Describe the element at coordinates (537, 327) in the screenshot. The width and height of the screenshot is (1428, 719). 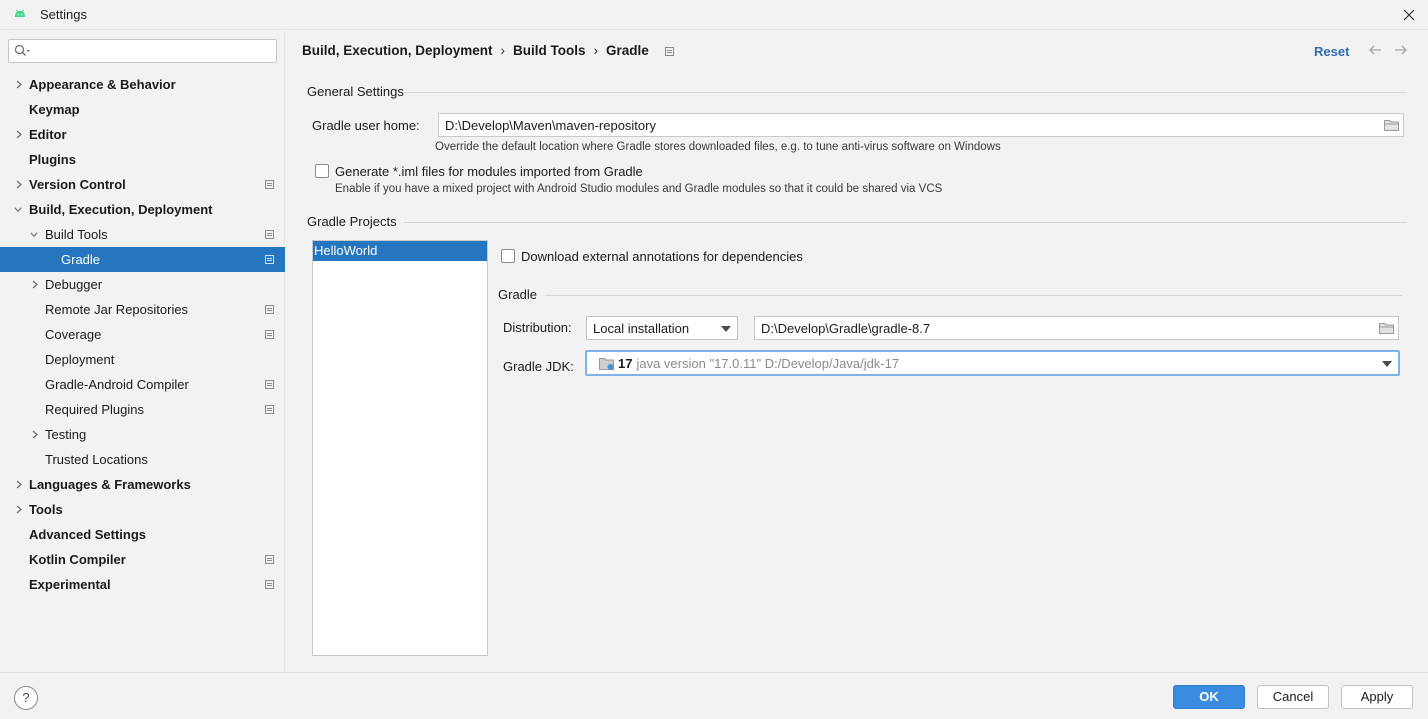
I see `distribution-label: Distribution:` at that location.